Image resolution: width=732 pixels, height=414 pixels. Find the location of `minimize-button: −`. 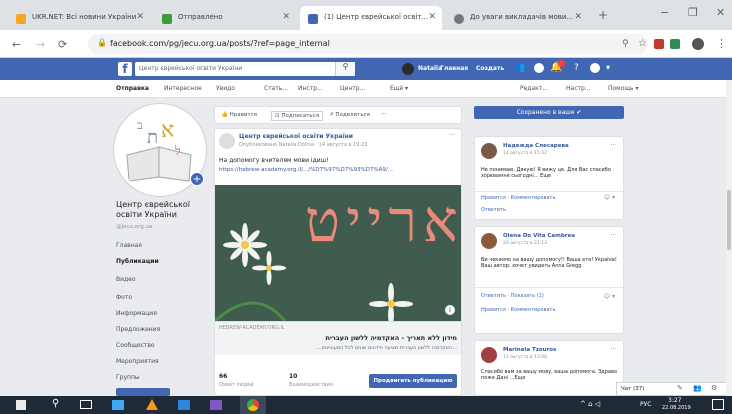

minimize-button: − is located at coordinates (664, 12).